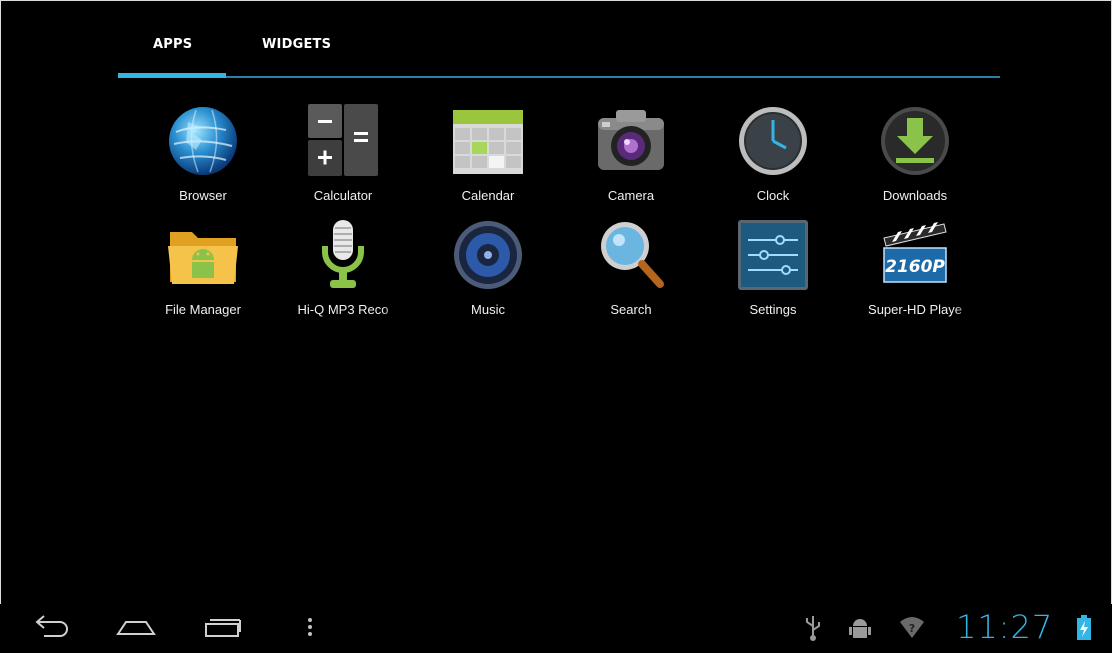 This screenshot has width=1112, height=653. What do you see at coordinates (203, 258) in the screenshot?
I see `file-manager-icon` at bounding box center [203, 258].